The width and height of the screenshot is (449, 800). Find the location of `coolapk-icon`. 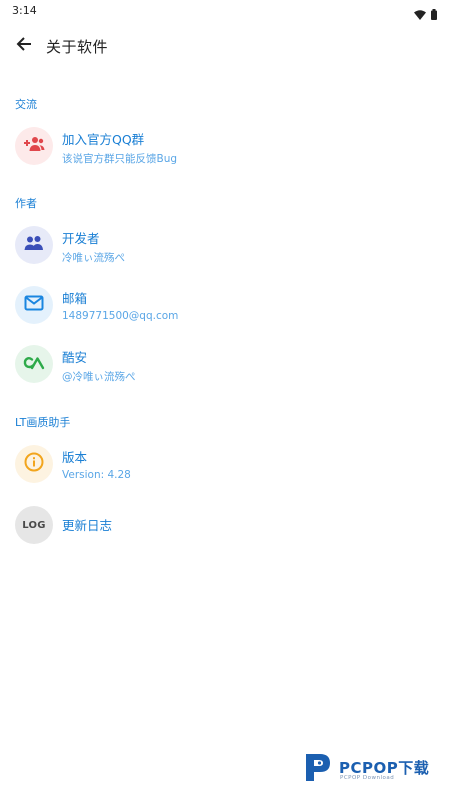

coolapk-icon is located at coordinates (34, 364).